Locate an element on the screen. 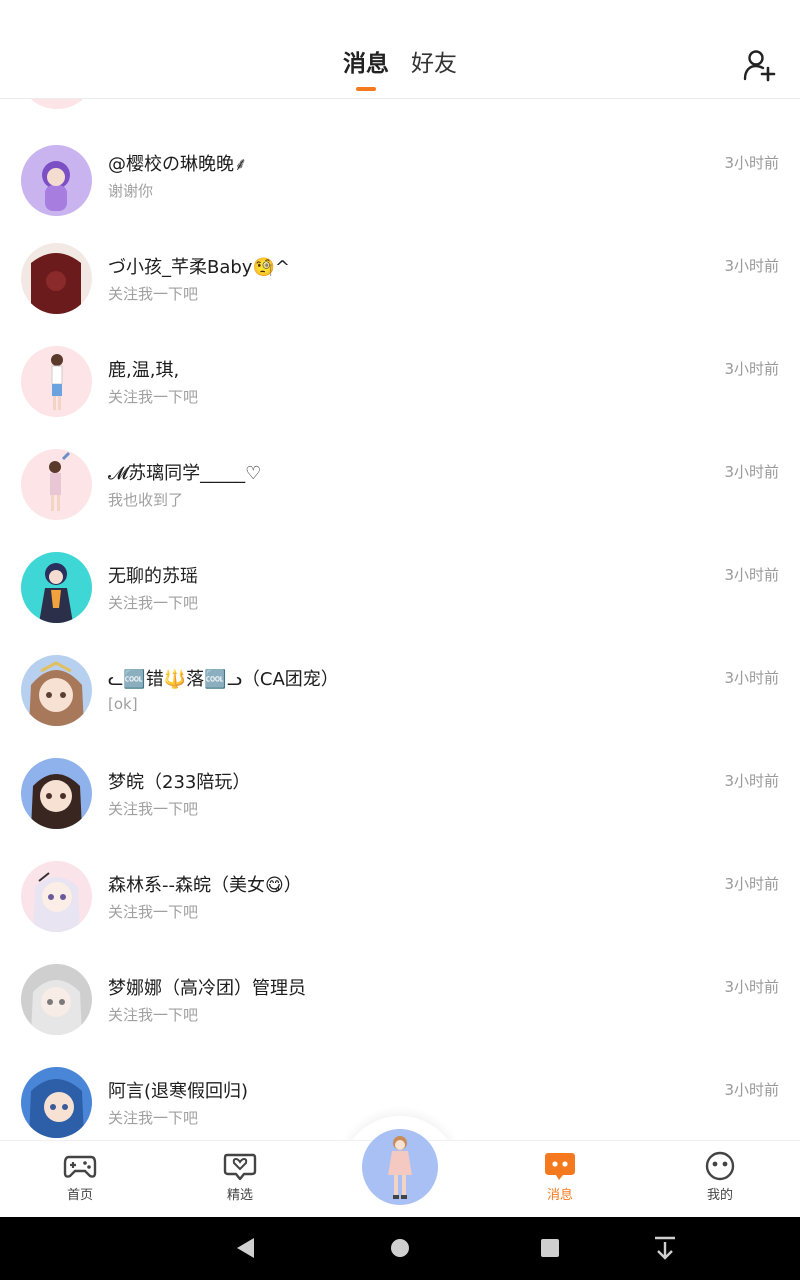  home-button is located at coordinates (400, 1250).